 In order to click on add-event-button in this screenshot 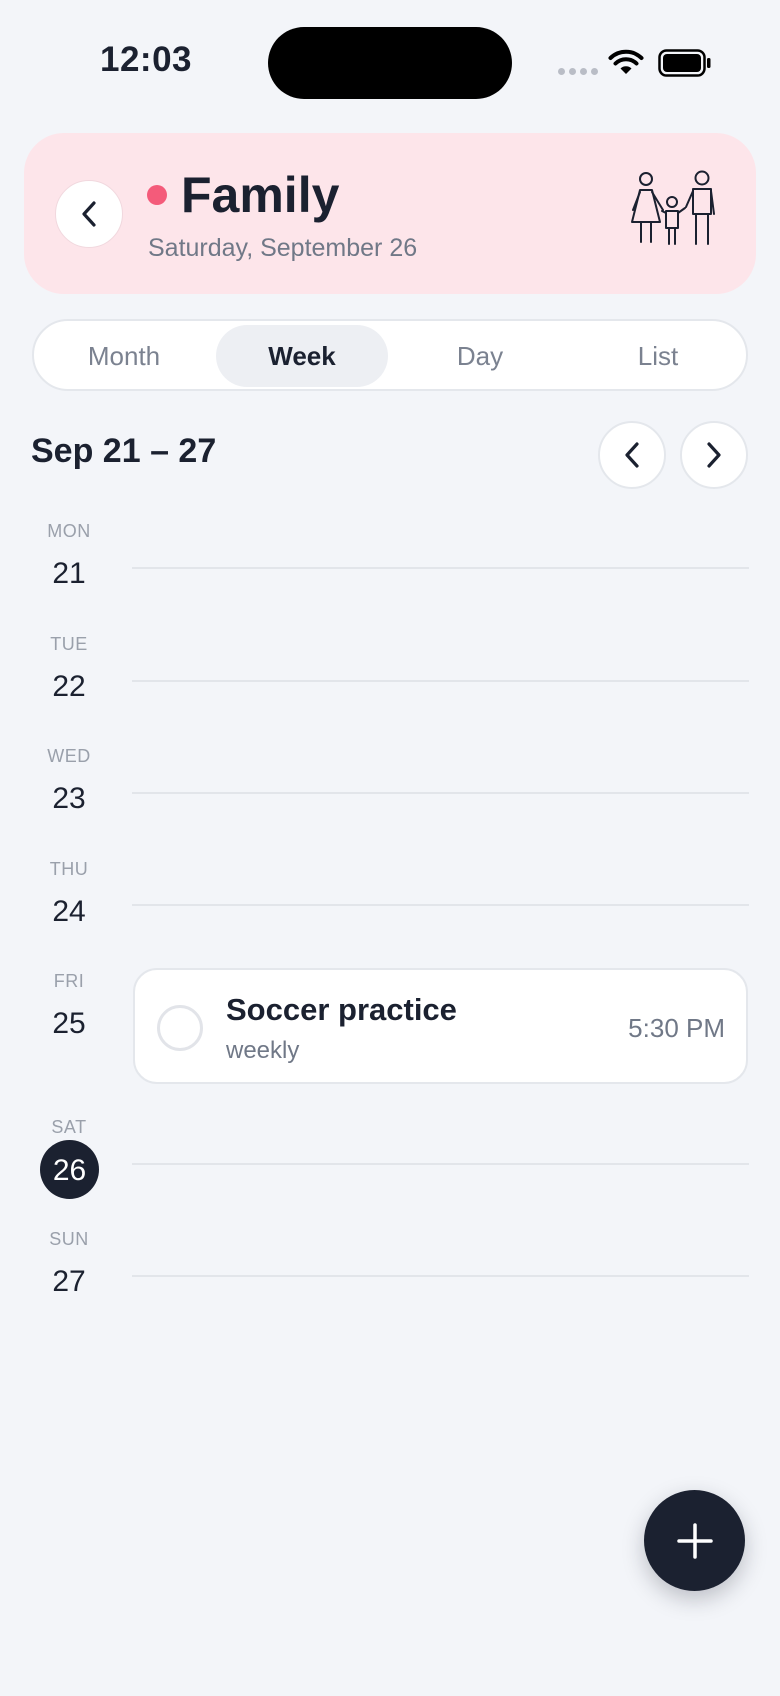, I will do `click(694, 1540)`.